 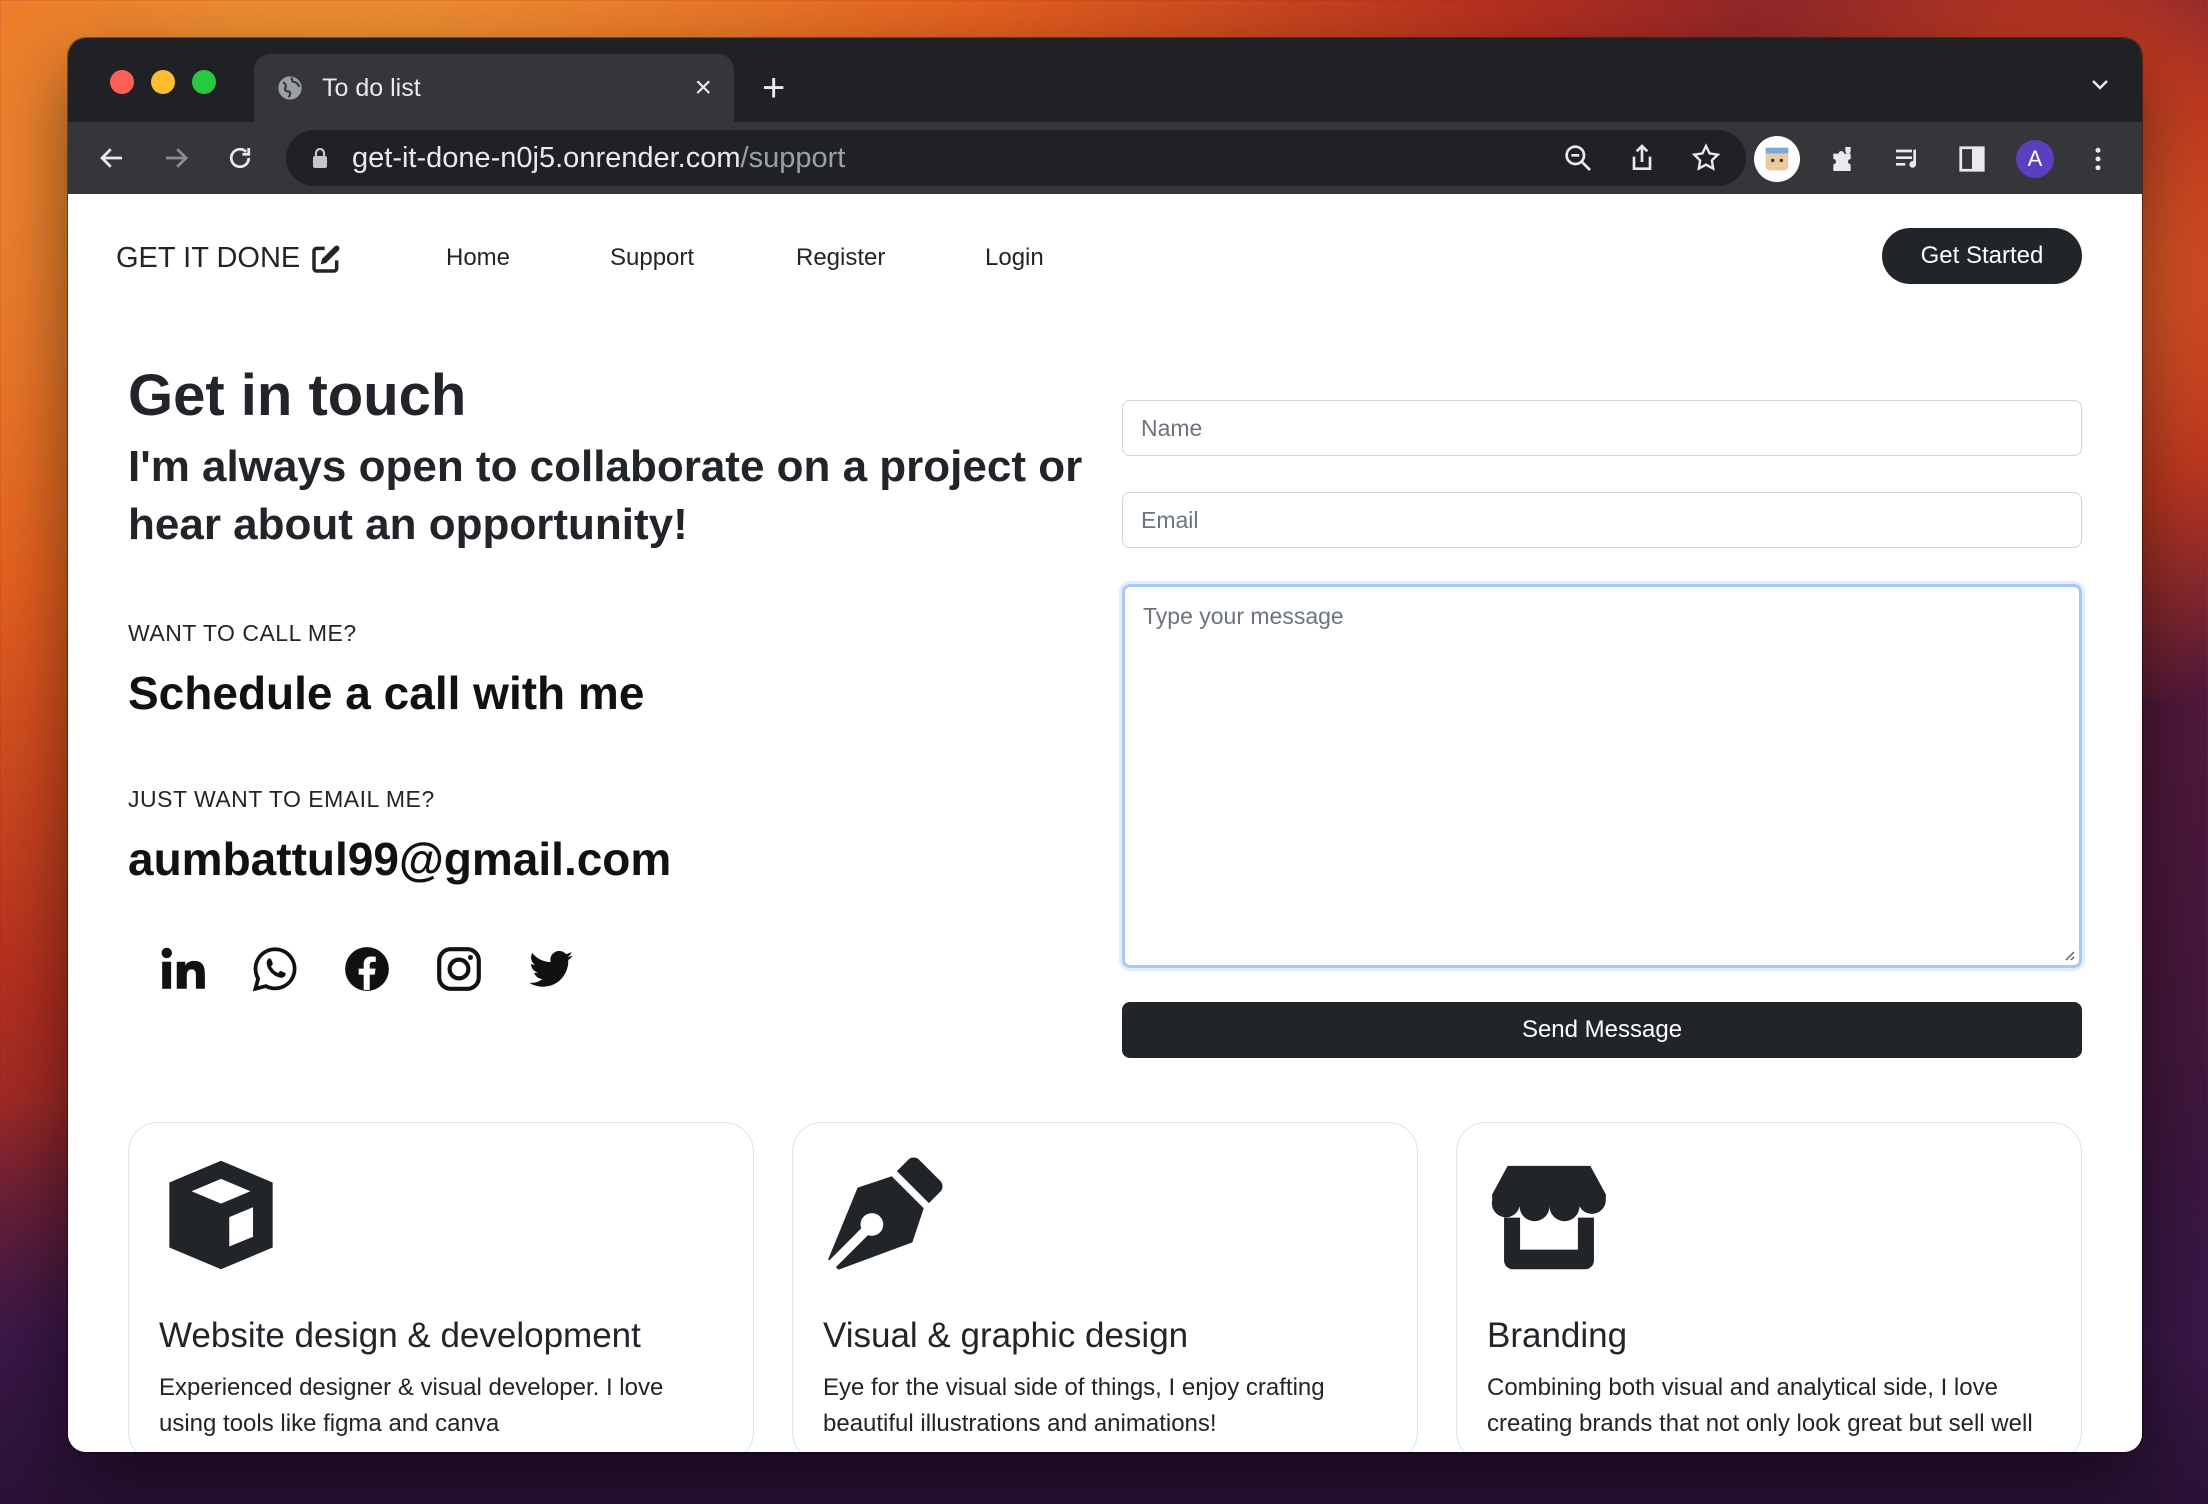 I want to click on send-message-button: Send Message, so click(x=1602, y=1030).